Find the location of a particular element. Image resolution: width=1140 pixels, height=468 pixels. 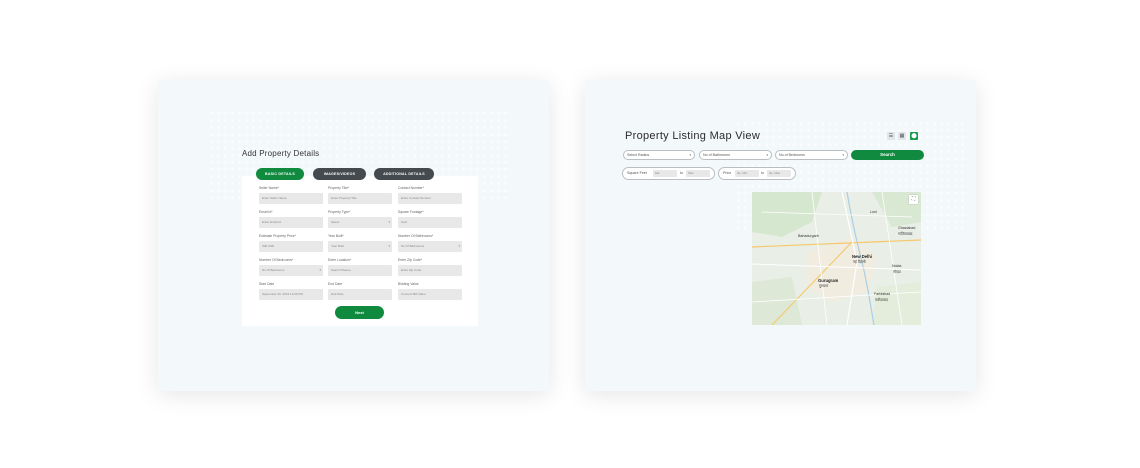

field-label: Contact Number* is located at coordinates (411, 188).